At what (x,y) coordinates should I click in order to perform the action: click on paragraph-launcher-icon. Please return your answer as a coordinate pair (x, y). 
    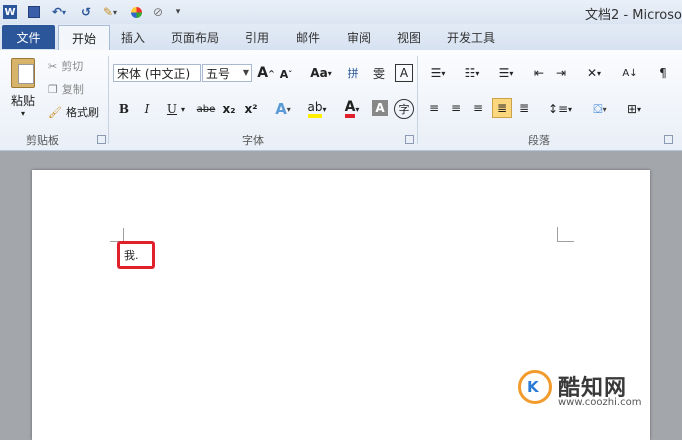
    Looking at the image, I should click on (668, 139).